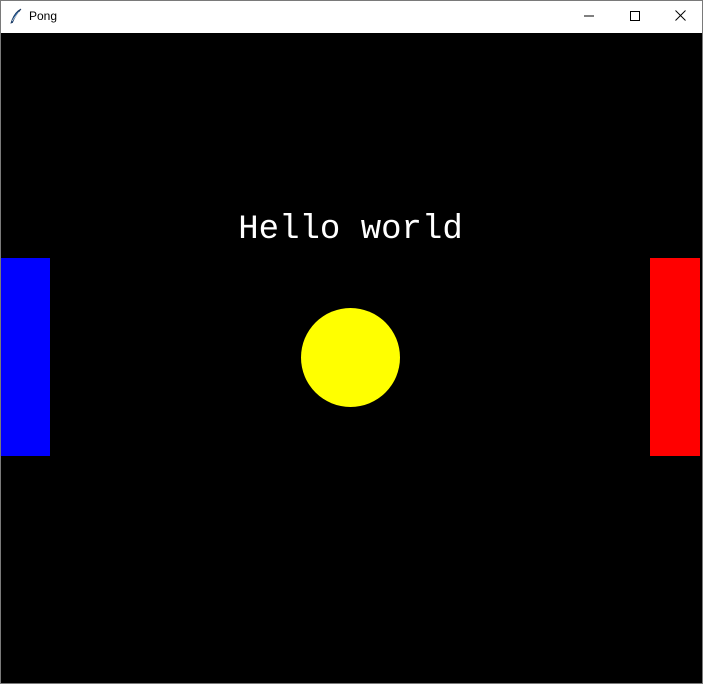 Image resolution: width=703 pixels, height=684 pixels. I want to click on left-paddle, so click(25, 357).